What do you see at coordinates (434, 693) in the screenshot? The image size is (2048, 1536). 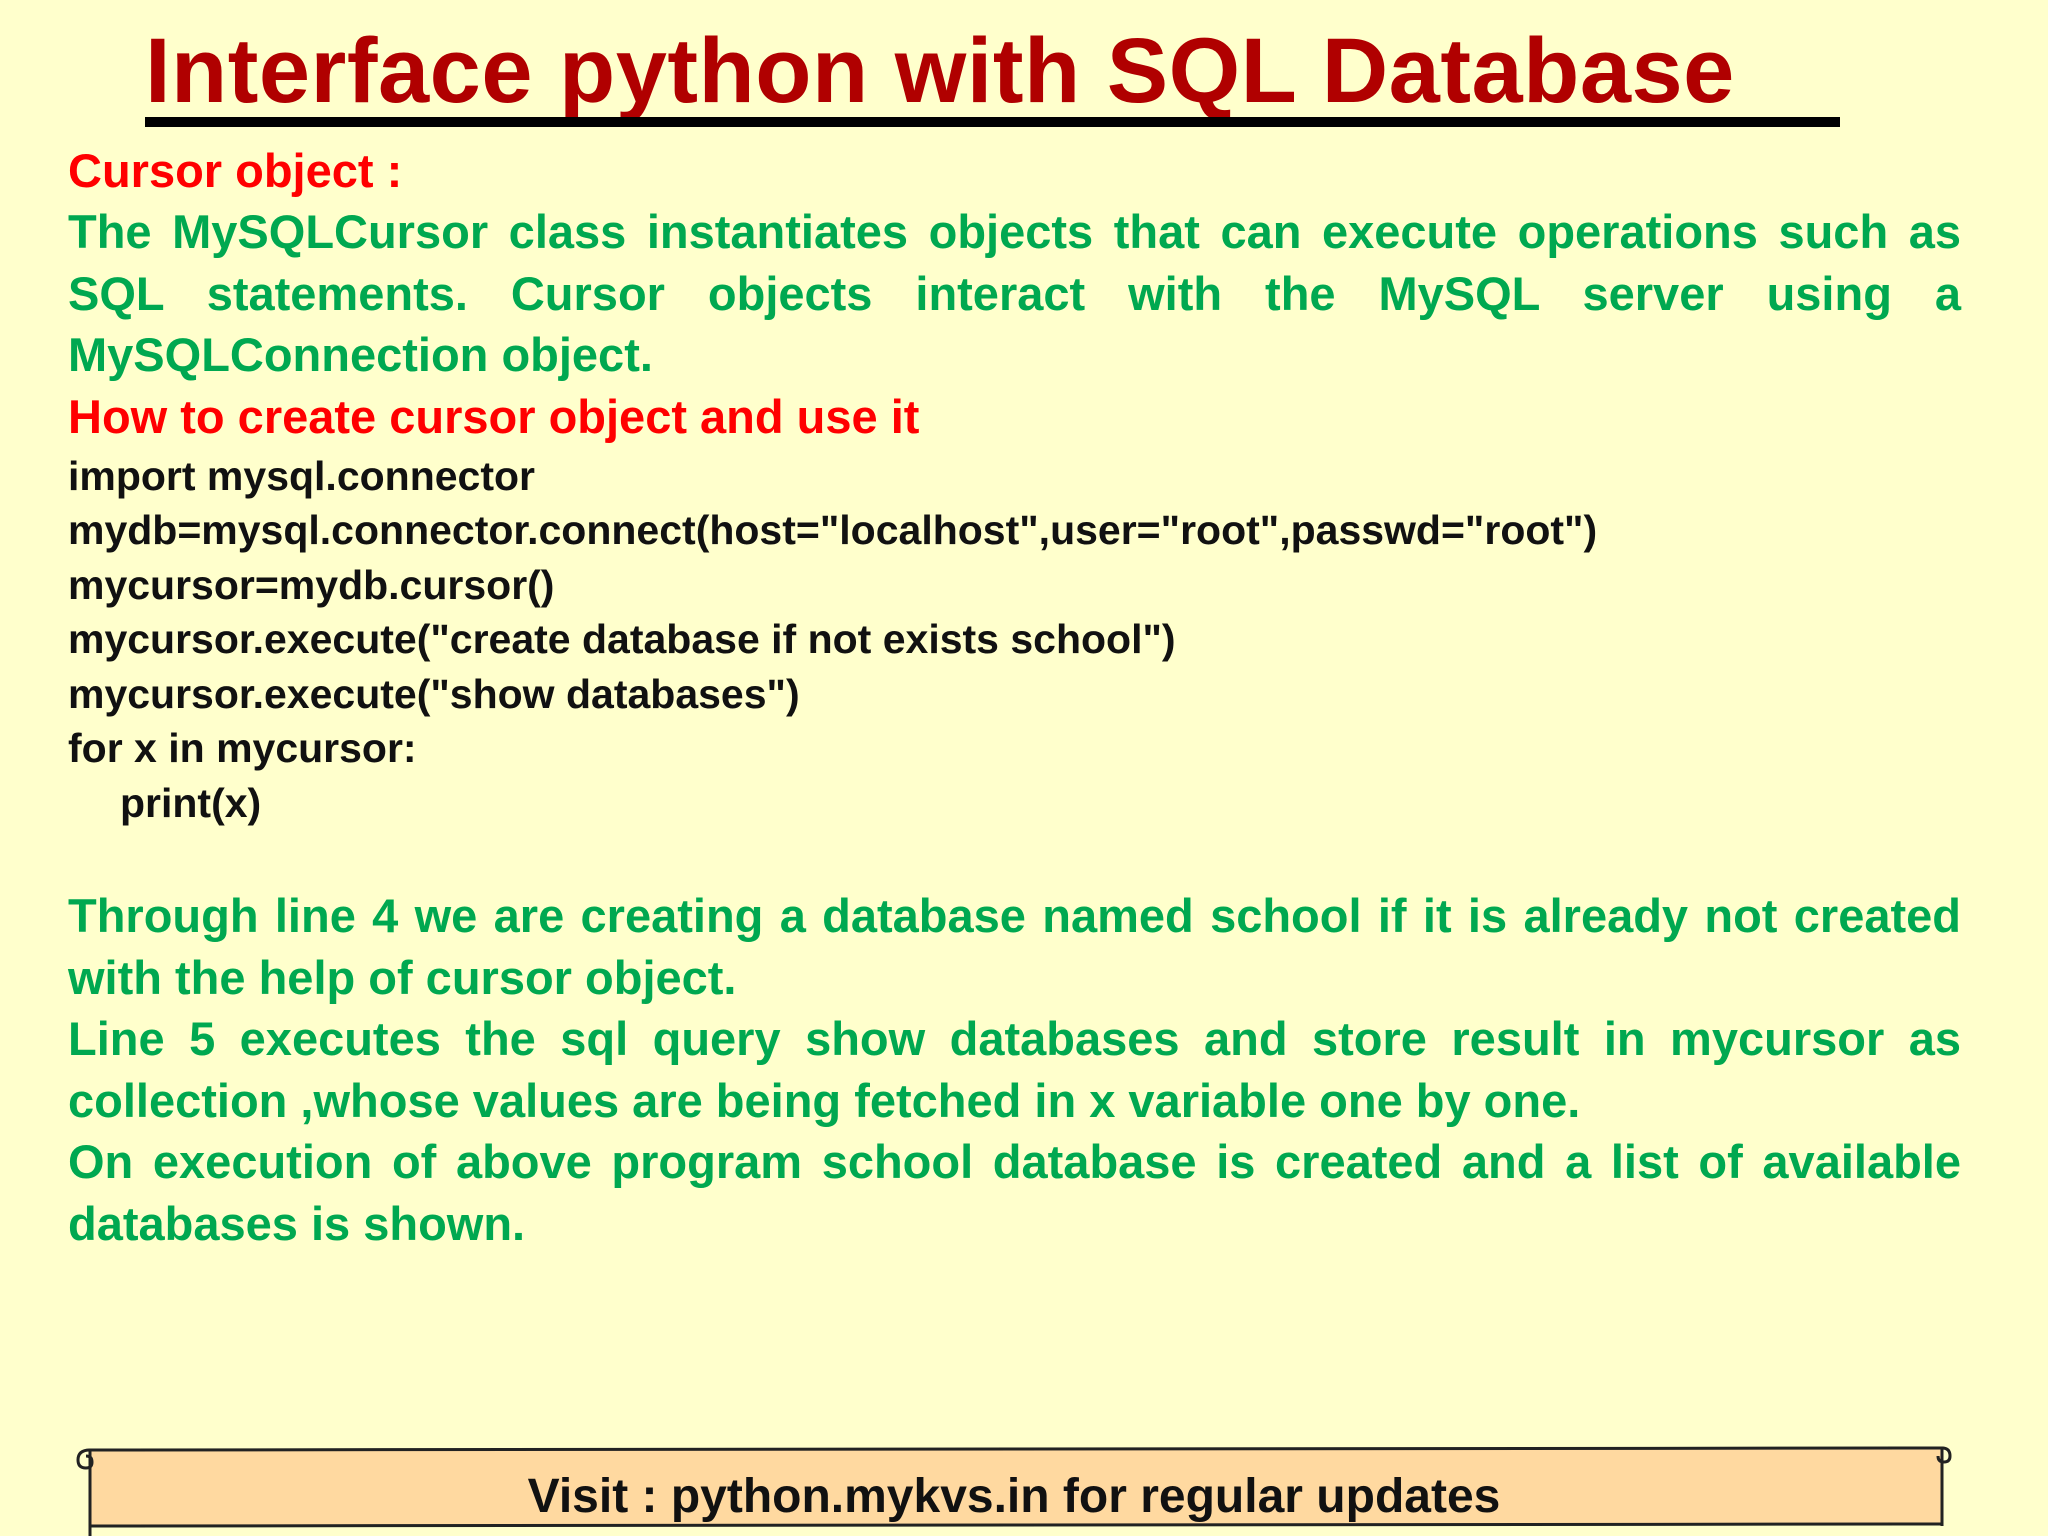 I see `code-line-5: mycursor.execute("show databases")` at bounding box center [434, 693].